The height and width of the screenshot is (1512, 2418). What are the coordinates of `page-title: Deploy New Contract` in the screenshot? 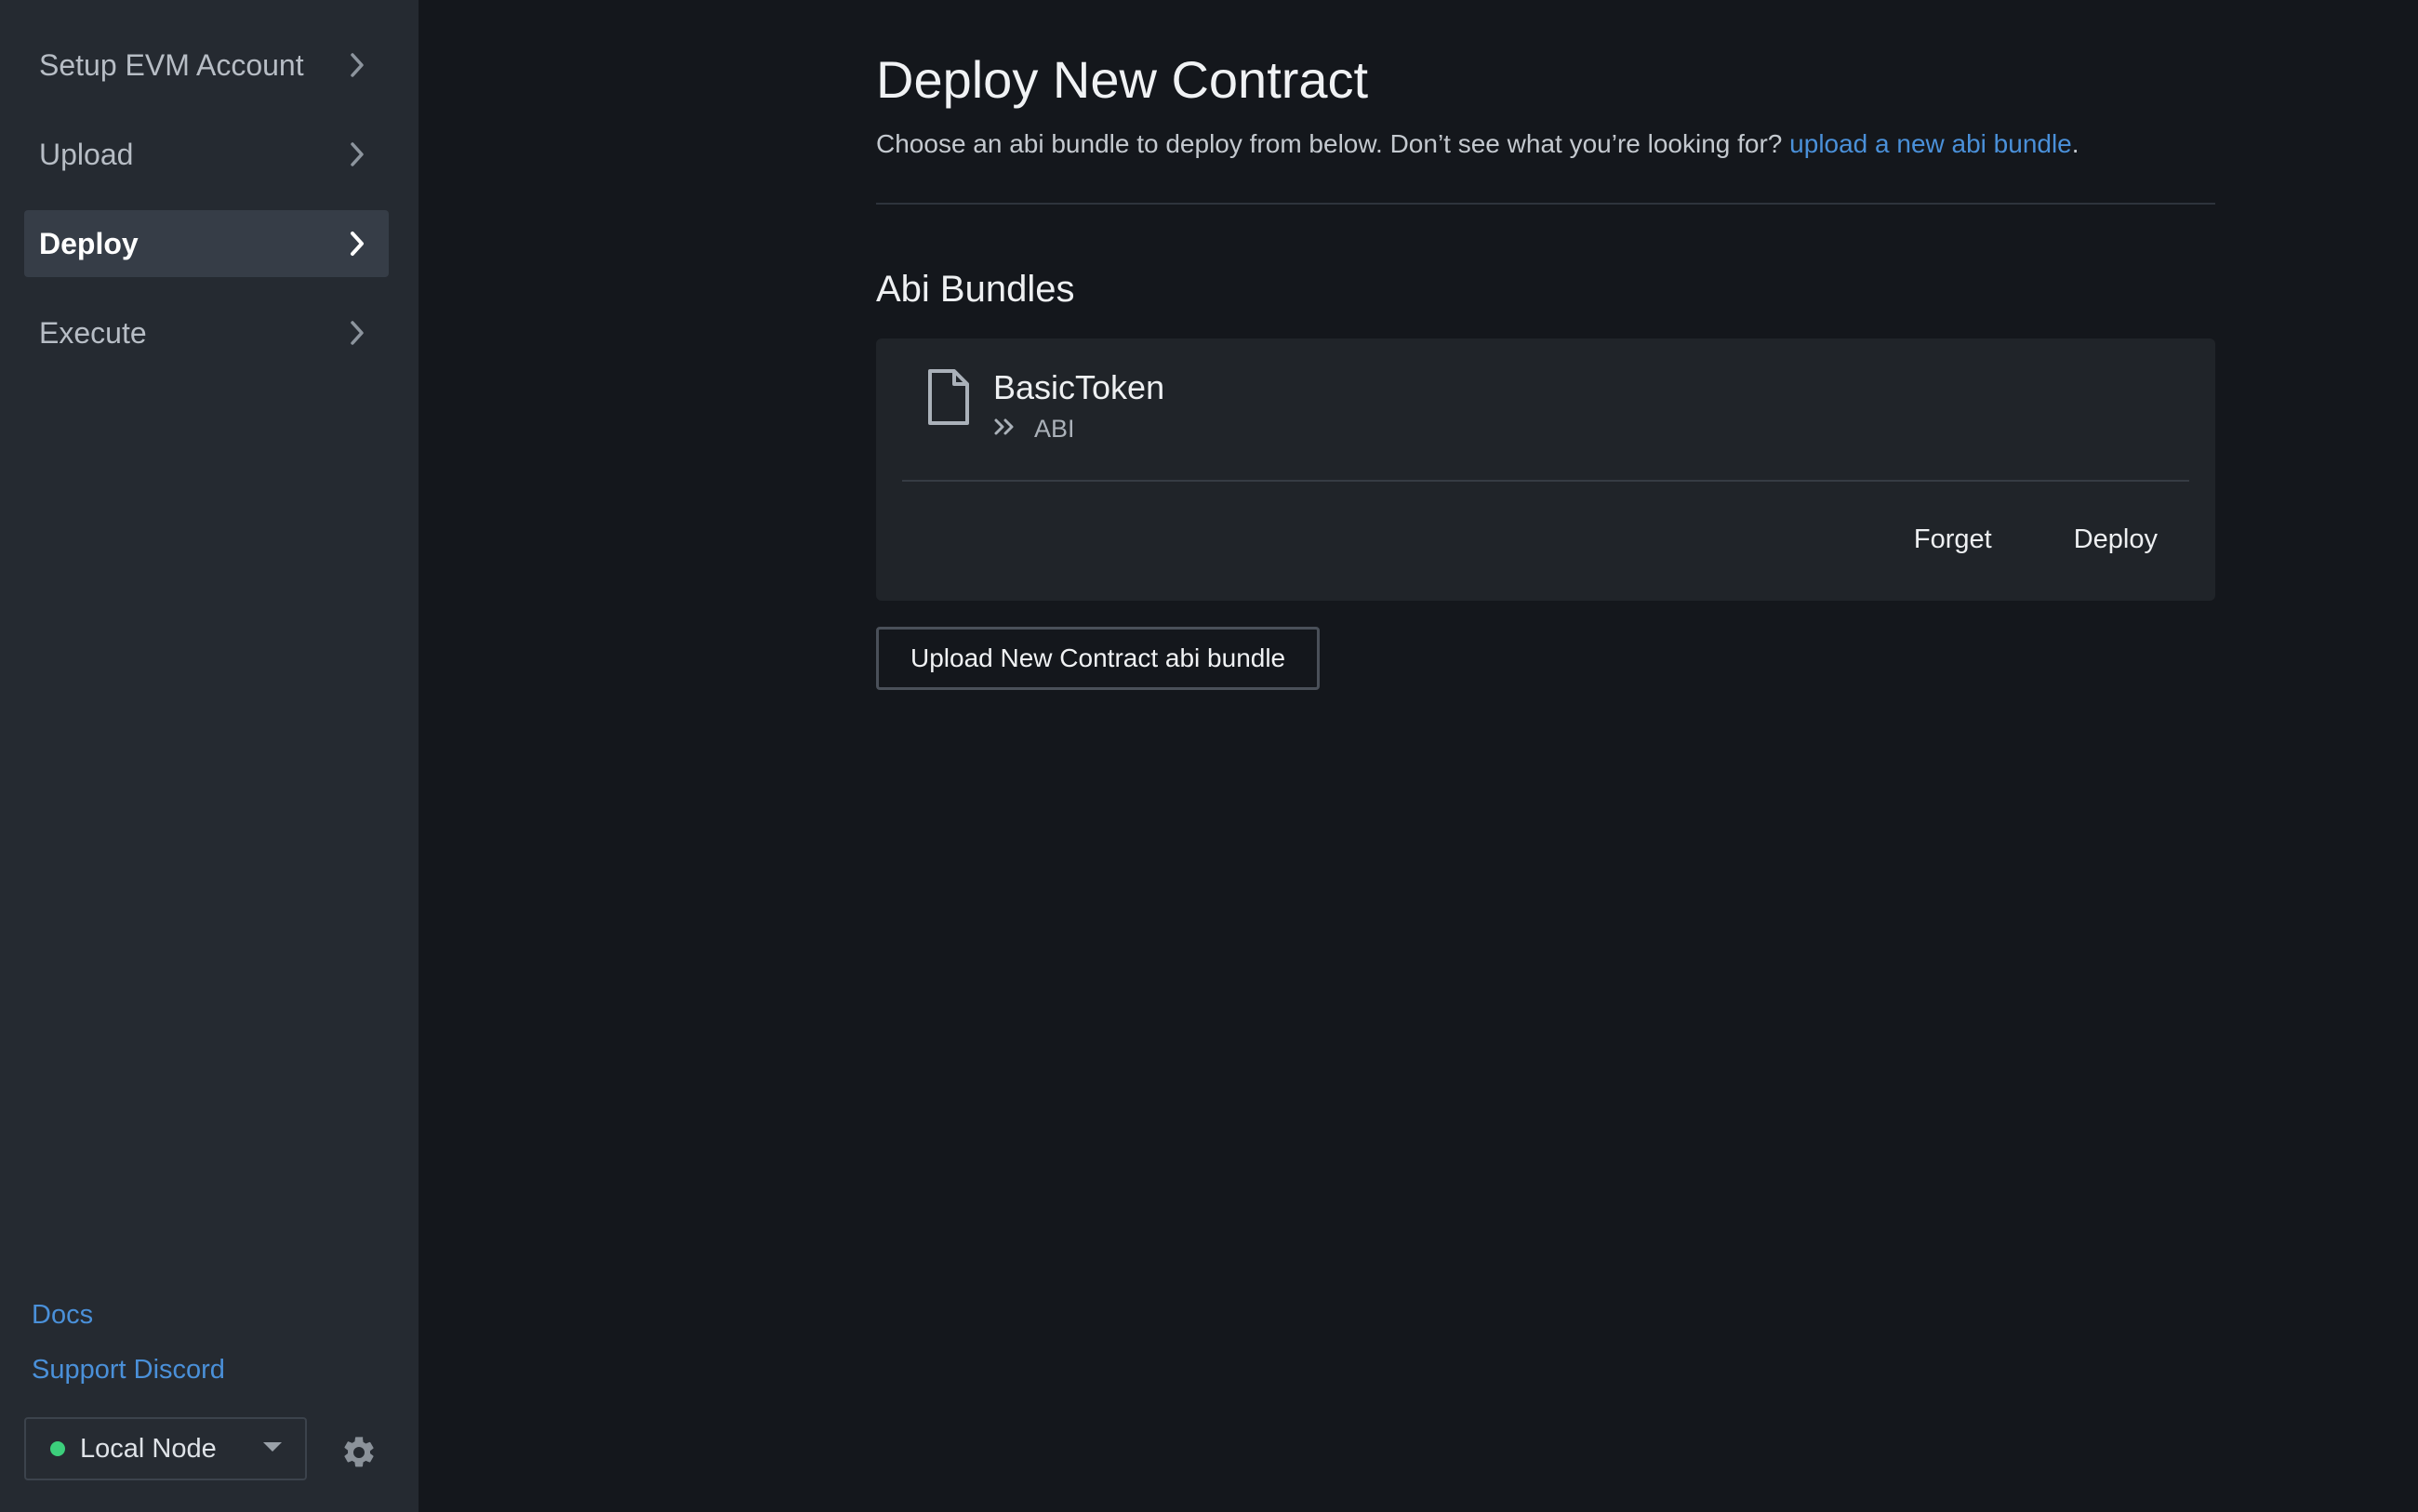 It's located at (1122, 79).